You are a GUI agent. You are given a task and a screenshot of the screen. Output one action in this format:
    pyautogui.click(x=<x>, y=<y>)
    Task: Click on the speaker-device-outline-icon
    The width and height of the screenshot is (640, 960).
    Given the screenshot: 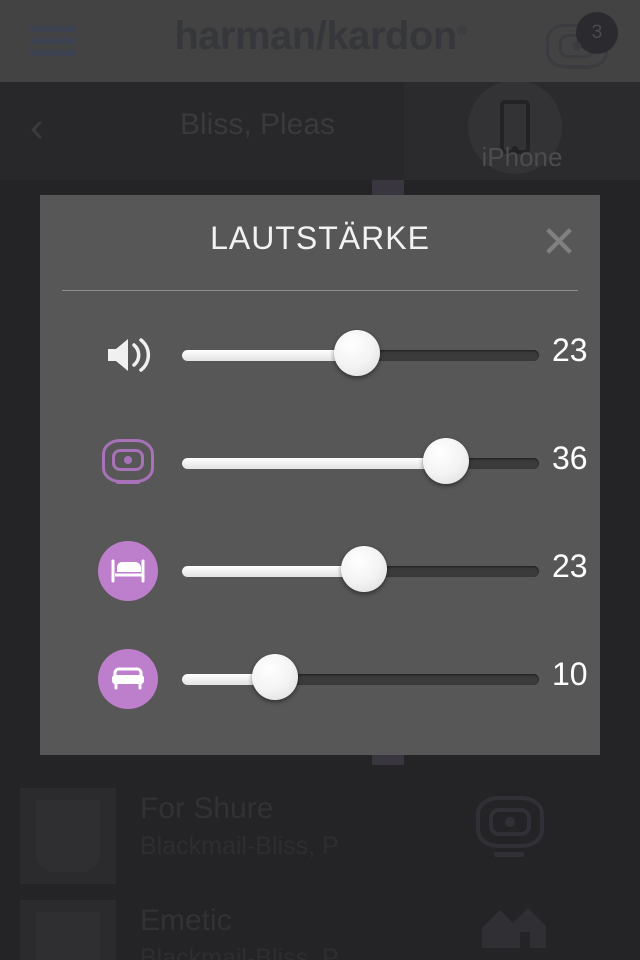 What is the action you would take?
    pyautogui.click(x=128, y=463)
    